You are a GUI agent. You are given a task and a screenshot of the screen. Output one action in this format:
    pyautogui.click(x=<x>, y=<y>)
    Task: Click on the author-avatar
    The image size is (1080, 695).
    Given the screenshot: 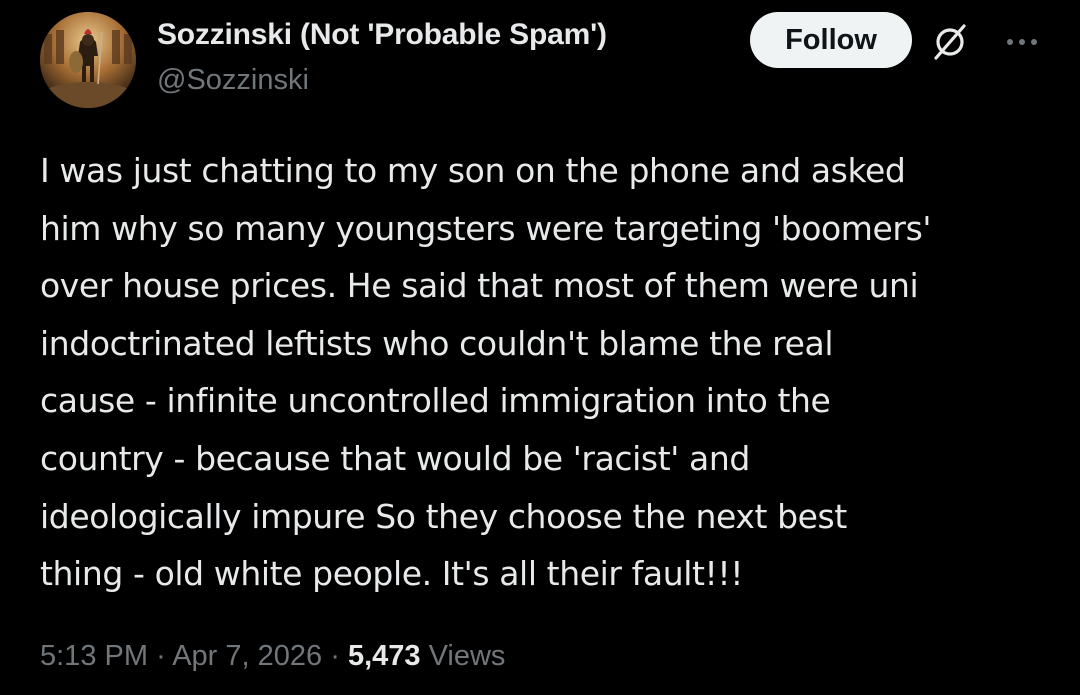 What is the action you would take?
    pyautogui.click(x=88, y=60)
    